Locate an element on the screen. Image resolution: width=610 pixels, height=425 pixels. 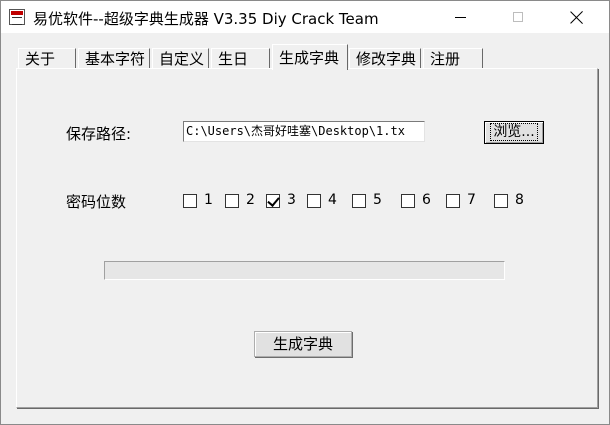
window-title: 易优软件--超级字典生成器 V3.35 Diy Crack Team is located at coordinates (206, 19).